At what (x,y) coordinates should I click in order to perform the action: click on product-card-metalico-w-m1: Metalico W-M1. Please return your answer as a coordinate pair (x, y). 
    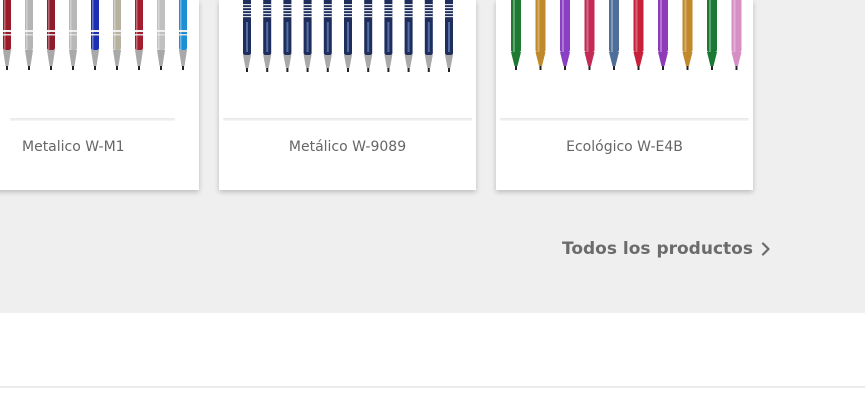
    Looking at the image, I should click on (99, 95).